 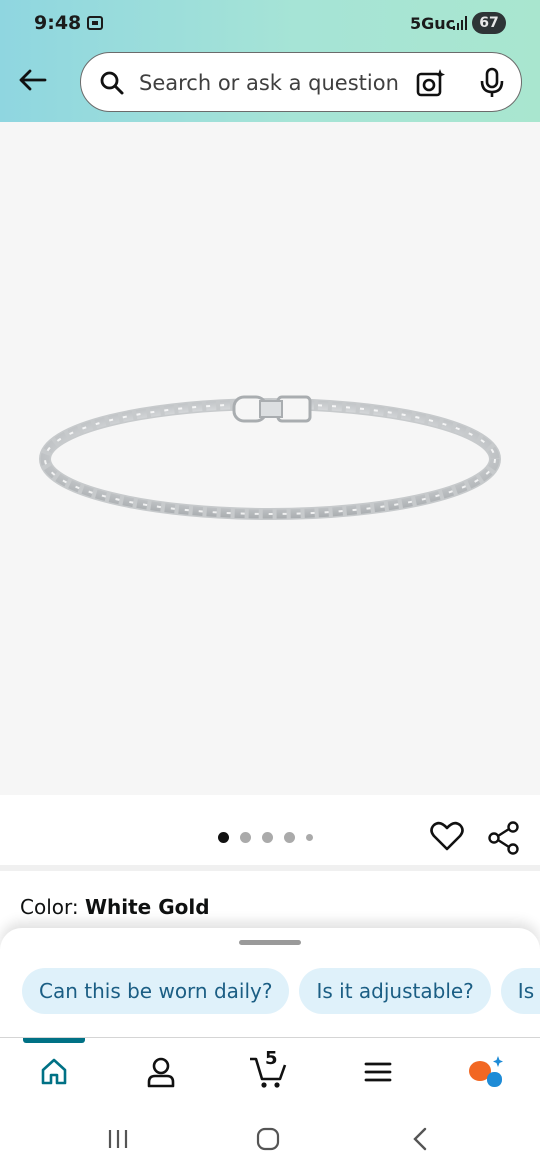 I want to click on sheet-drag-handle, so click(x=270, y=942).